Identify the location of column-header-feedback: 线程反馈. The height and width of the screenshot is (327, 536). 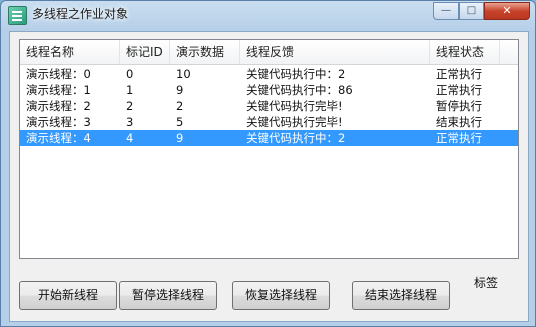
(335, 52).